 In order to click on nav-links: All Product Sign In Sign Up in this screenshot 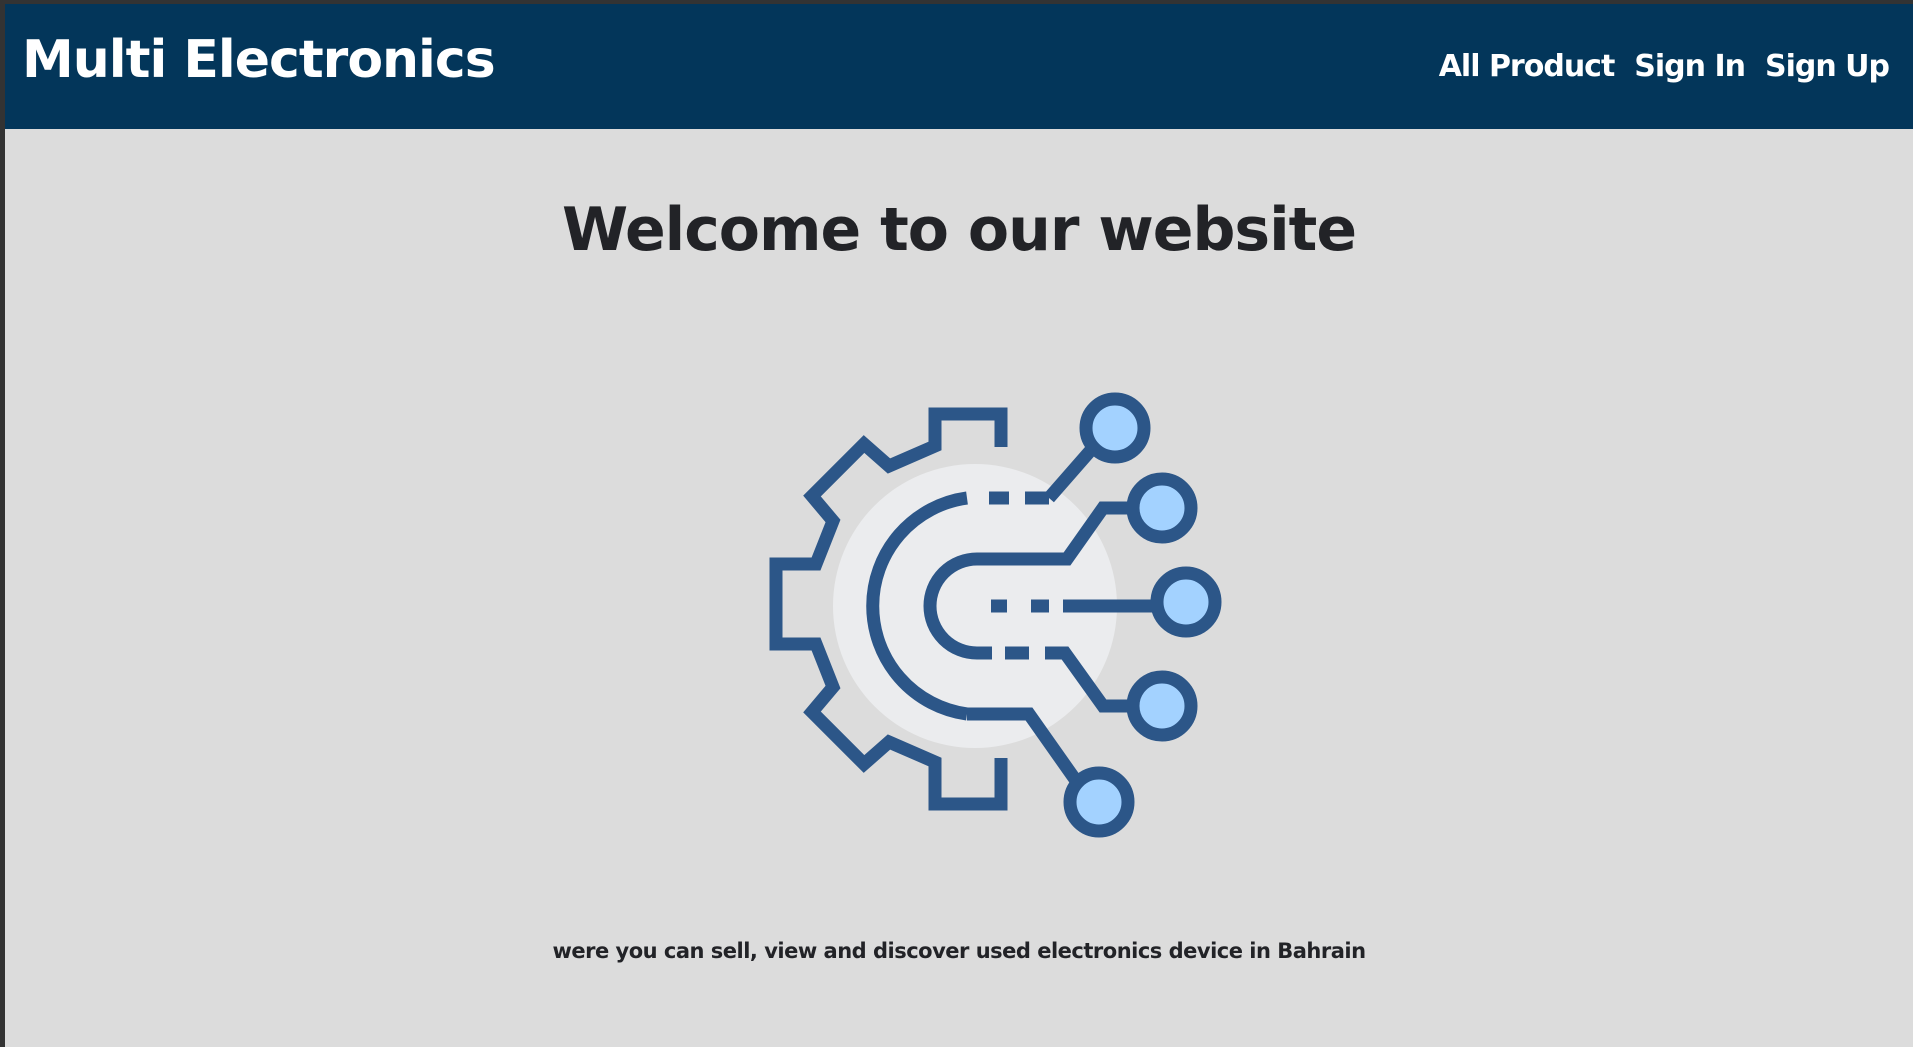, I will do `click(1664, 67)`.